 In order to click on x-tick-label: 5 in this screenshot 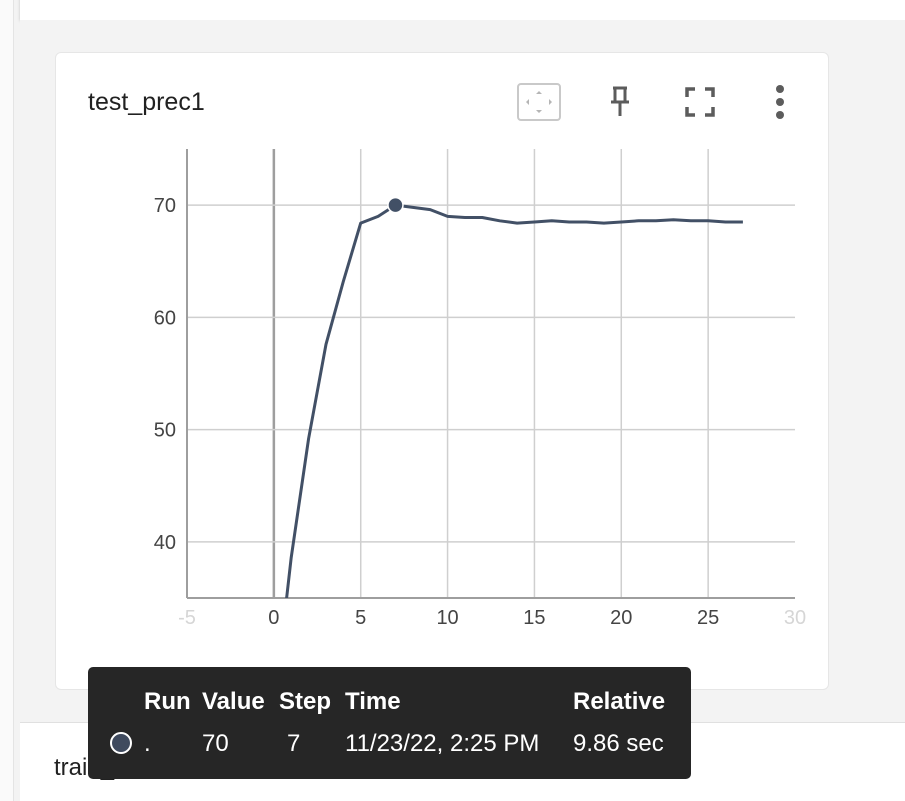, I will do `click(360, 618)`.